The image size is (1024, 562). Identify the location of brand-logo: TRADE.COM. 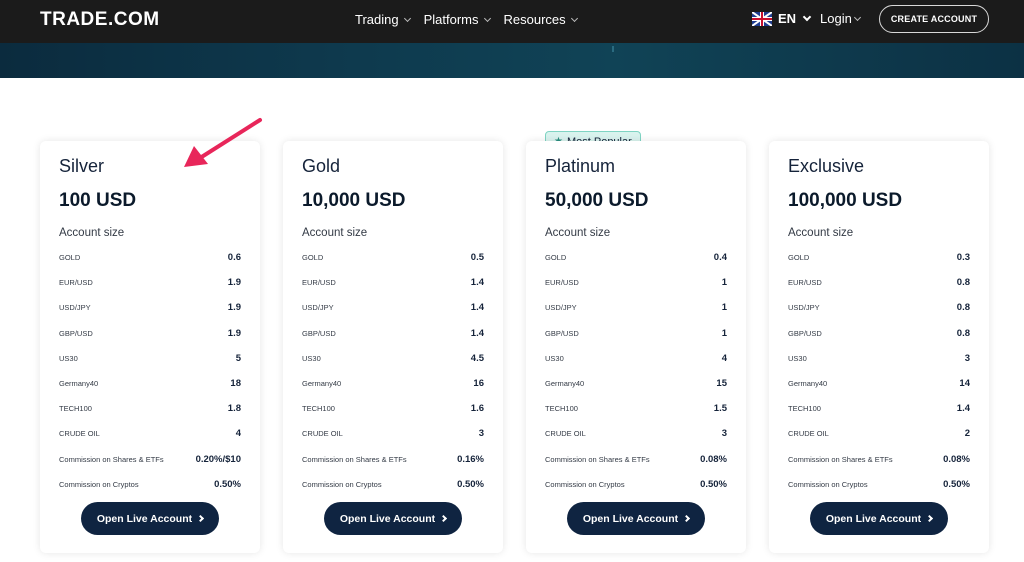
(100, 20).